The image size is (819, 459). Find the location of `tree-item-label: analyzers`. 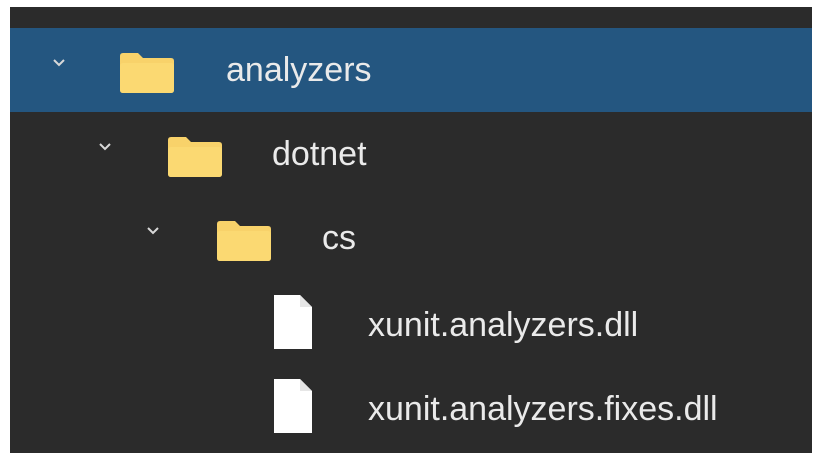

tree-item-label: analyzers is located at coordinates (299, 70).